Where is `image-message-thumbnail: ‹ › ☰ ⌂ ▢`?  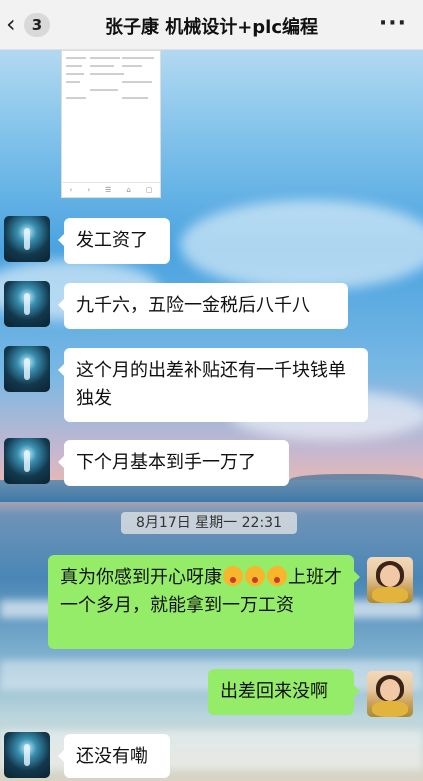 image-message-thumbnail: ‹ › ☰ ⌂ ▢ is located at coordinates (111, 124).